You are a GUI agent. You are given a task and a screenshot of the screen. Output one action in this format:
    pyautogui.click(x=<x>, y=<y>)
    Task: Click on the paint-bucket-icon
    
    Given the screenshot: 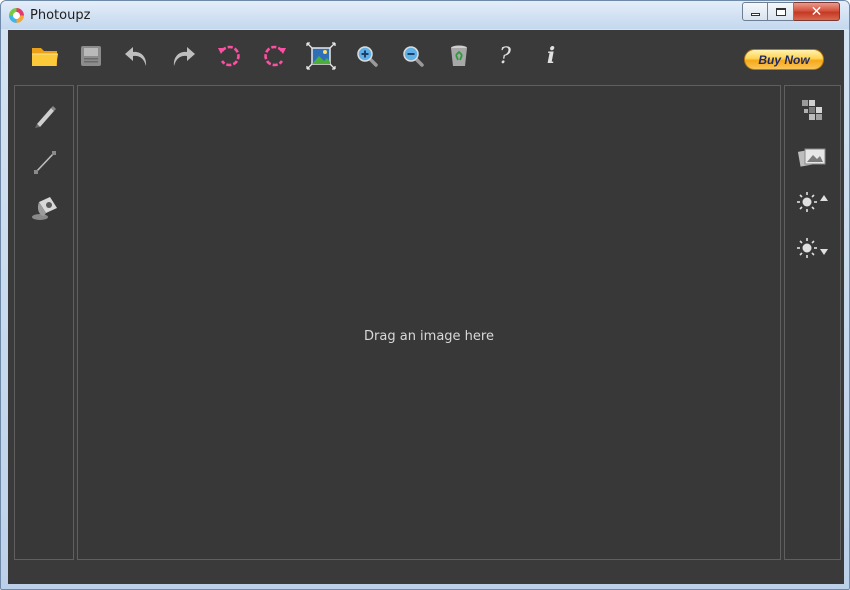 What is the action you would take?
    pyautogui.click(x=44, y=208)
    